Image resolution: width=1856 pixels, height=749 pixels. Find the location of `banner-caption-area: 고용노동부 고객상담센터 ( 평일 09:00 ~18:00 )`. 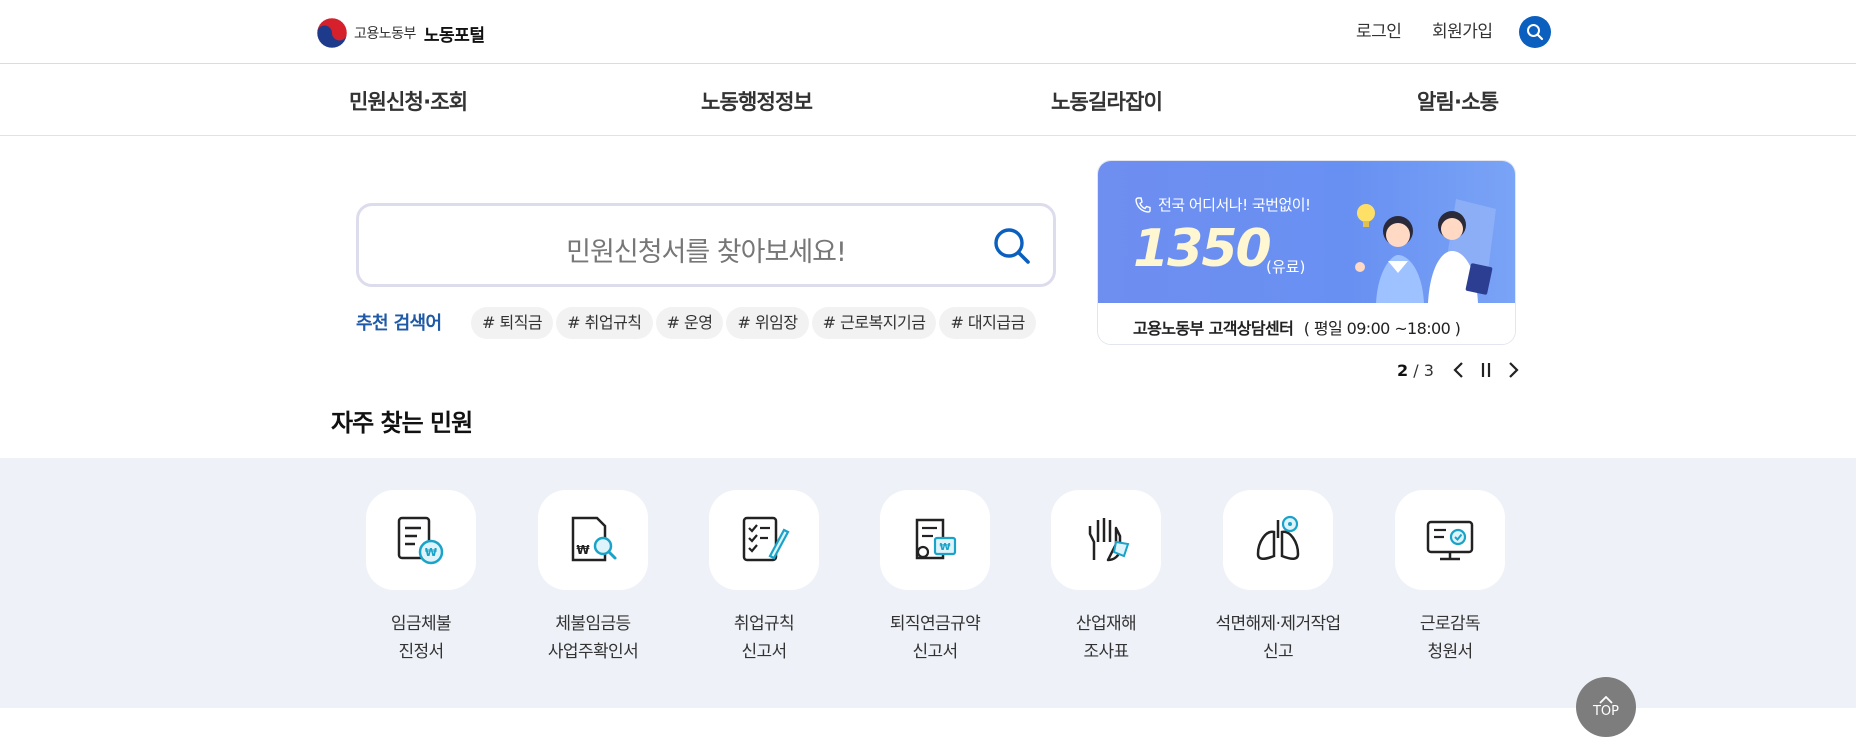

banner-caption-area: 고용노동부 고객상담센터 ( 평일 09:00 ~18:00 ) is located at coordinates (1306, 323).